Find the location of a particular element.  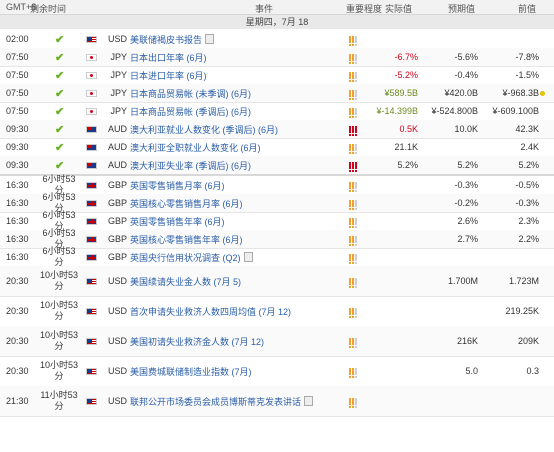

event-title: 澳大利亚全职就业人数变化 (6月) is located at coordinates (195, 147).